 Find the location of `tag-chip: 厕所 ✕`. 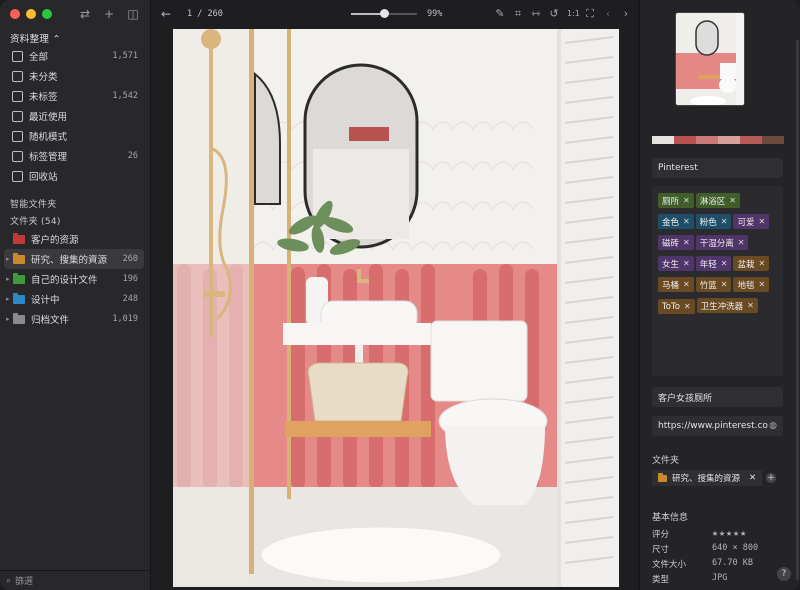

tag-chip: 厕所 ✕ is located at coordinates (676, 200).